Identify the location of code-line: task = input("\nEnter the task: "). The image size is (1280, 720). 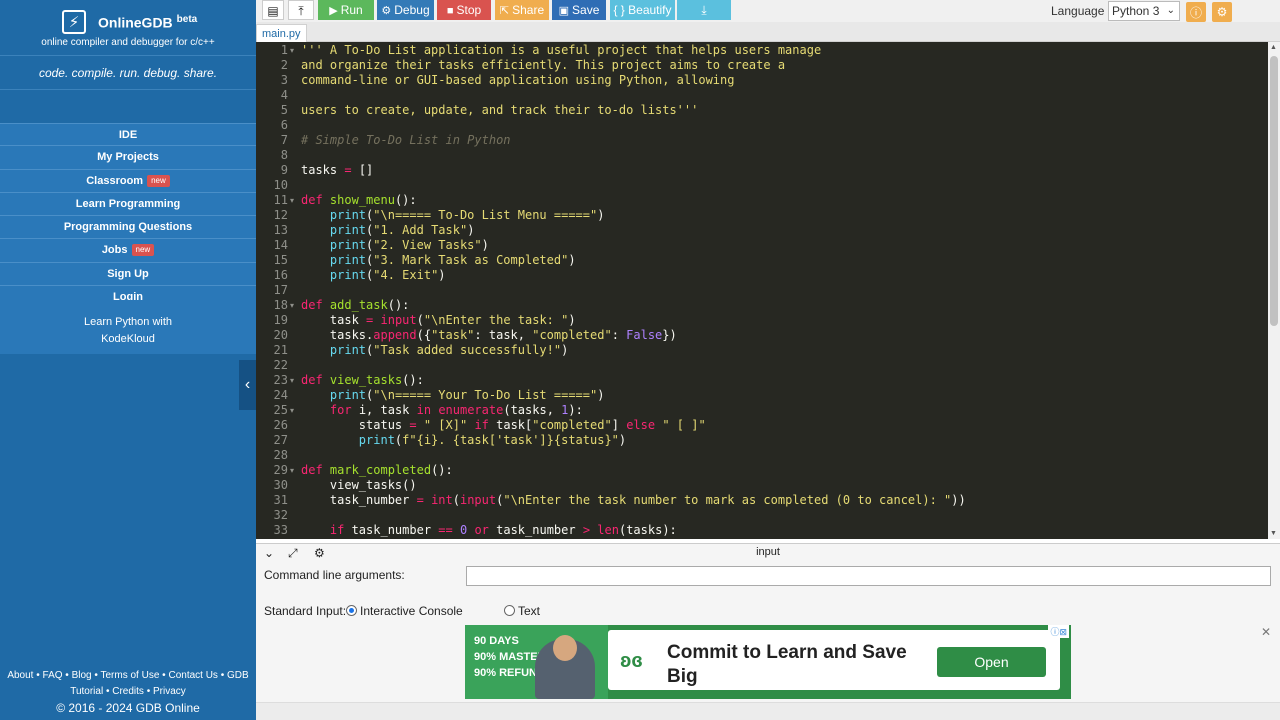
(438, 320).